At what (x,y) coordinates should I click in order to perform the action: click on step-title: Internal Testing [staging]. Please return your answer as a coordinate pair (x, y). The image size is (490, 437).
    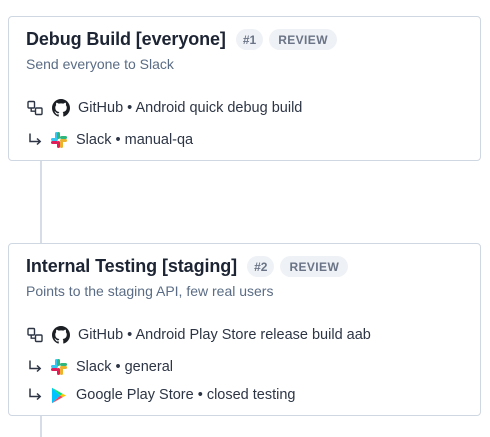
    Looking at the image, I should click on (131, 266).